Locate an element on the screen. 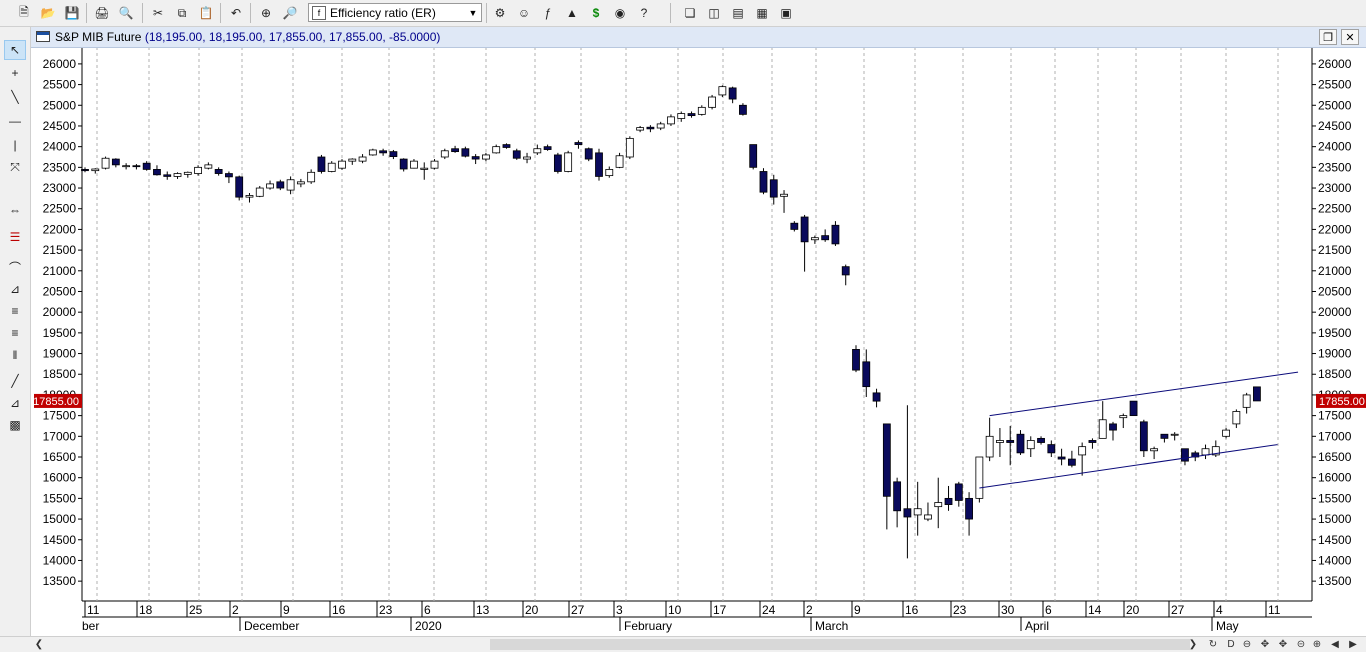 Image resolution: width=1366 pixels, height=652 pixels. time-zones-icon: ‖ is located at coordinates (15, 355).